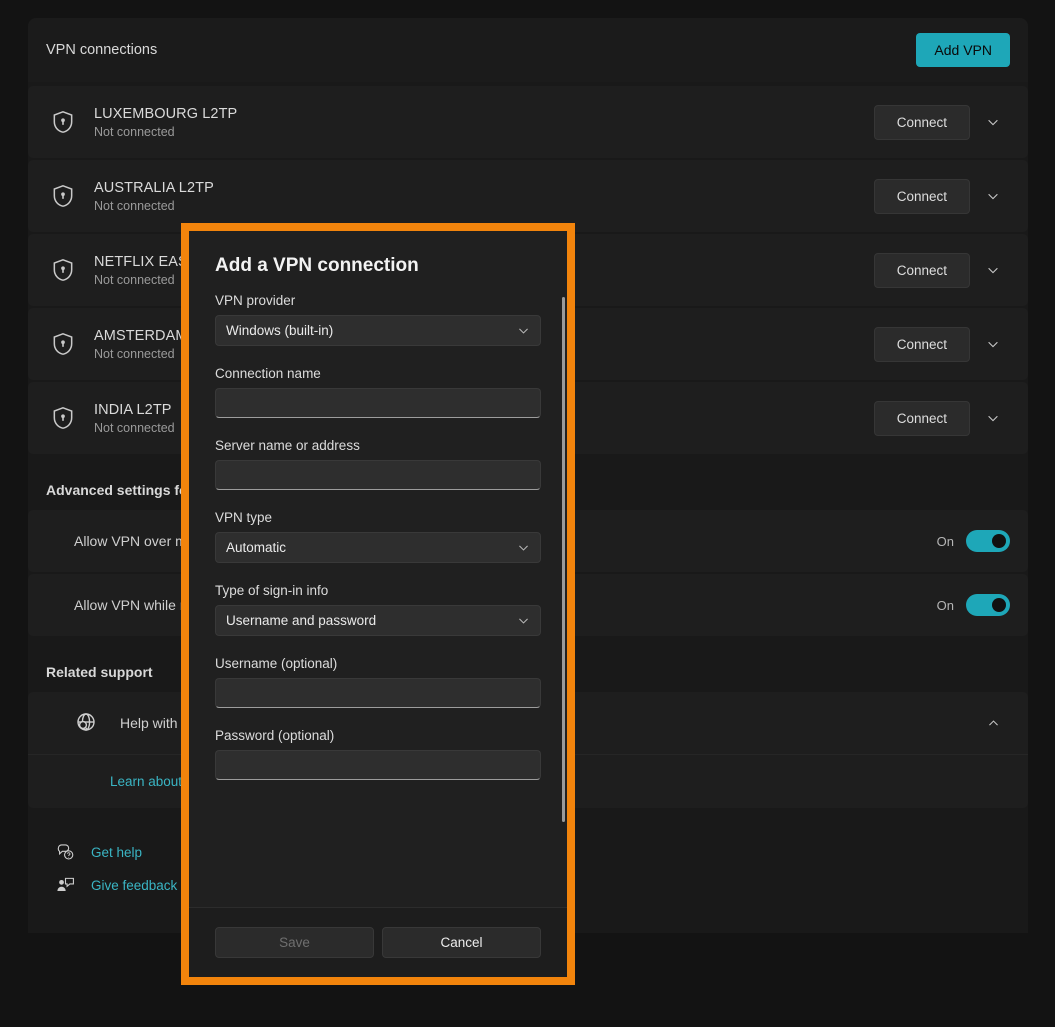 Image resolution: width=1055 pixels, height=1027 pixels. I want to click on vpn-connection-name: LUXEMBOURG L2TP, so click(166, 113).